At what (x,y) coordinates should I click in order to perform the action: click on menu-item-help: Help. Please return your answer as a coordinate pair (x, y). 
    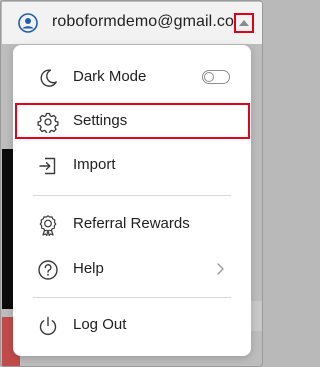
    Looking at the image, I should click on (132, 269).